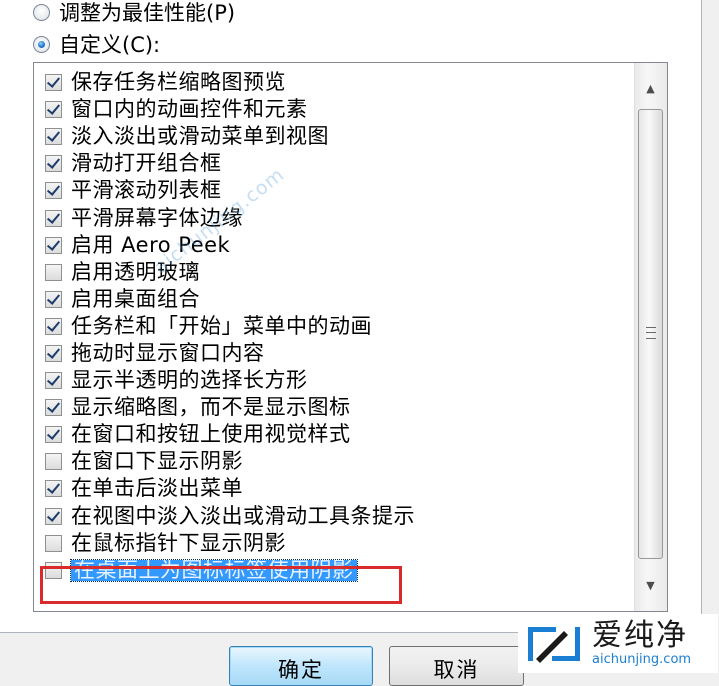 Image resolution: width=719 pixels, height=686 pixels. What do you see at coordinates (146, 163) in the screenshot?
I see `list-item-label: 滑动打开组合框` at bounding box center [146, 163].